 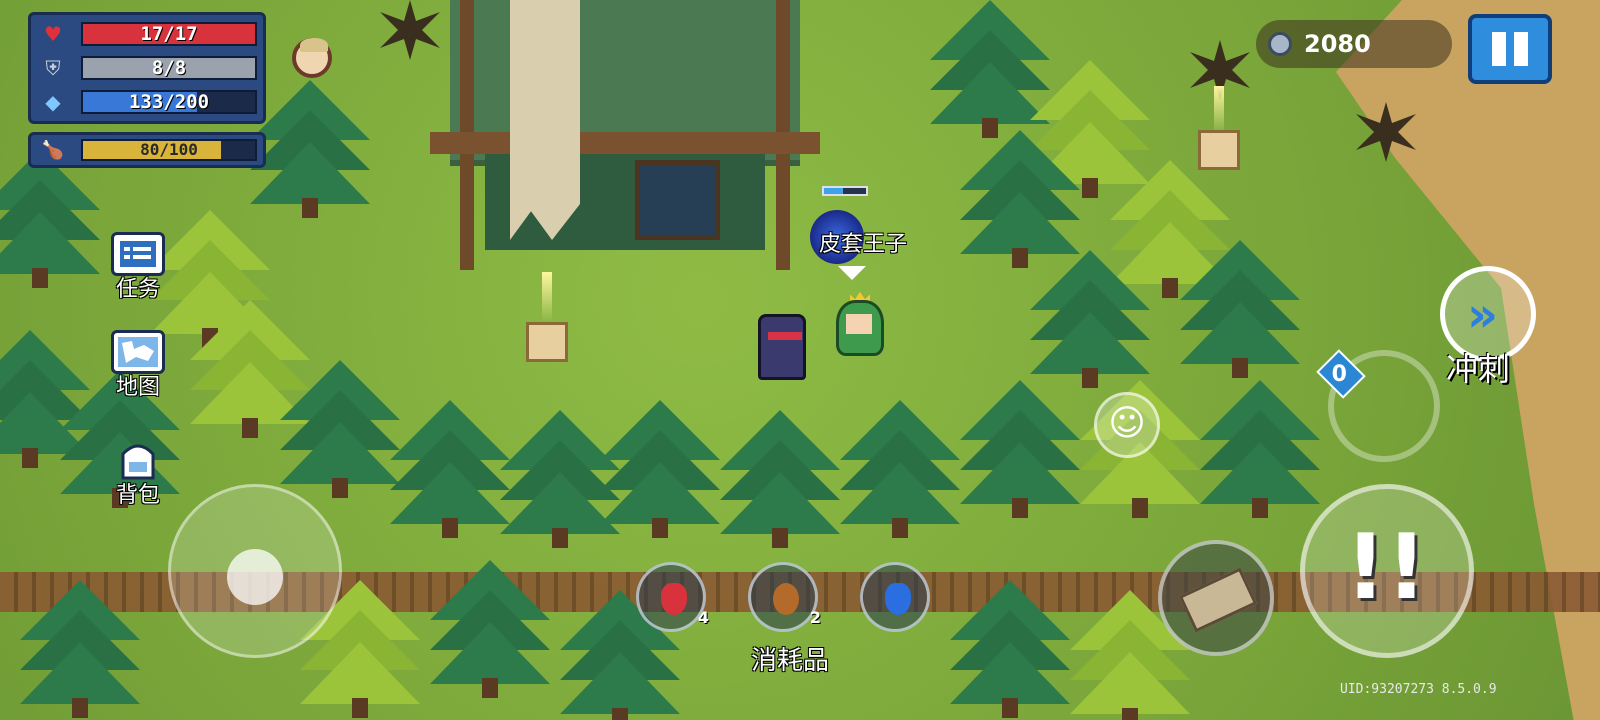 What do you see at coordinates (138, 254) in the screenshot?
I see `task-list-icon` at bounding box center [138, 254].